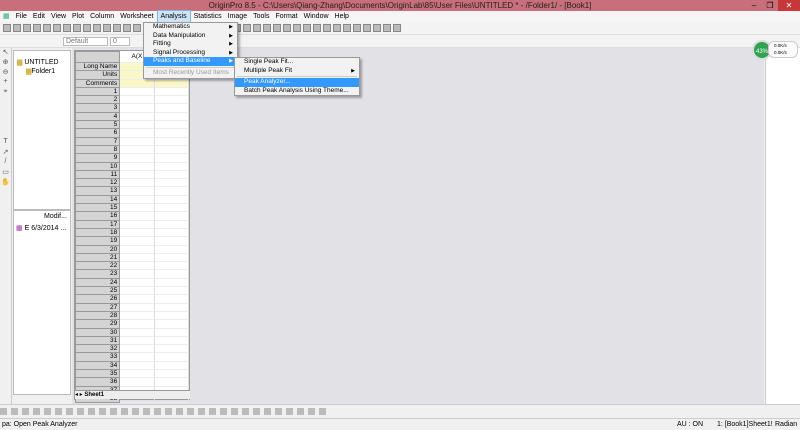 The image size is (800, 430). Describe the element at coordinates (261, 16) in the screenshot. I see `menu-tools: Tools` at that location.